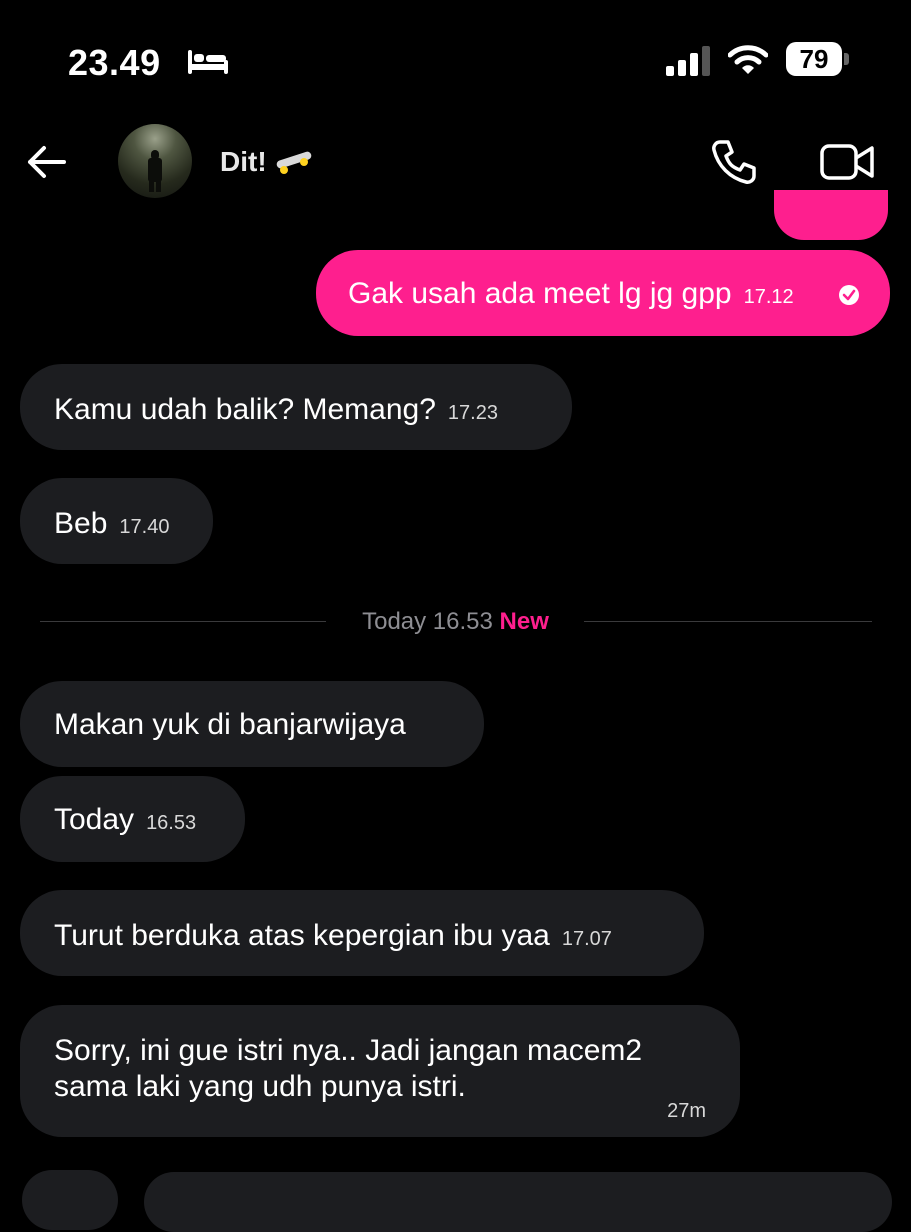  Describe the element at coordinates (540, 293) in the screenshot. I see `message-text: Gak usah ada meet lg jg gpp` at that location.